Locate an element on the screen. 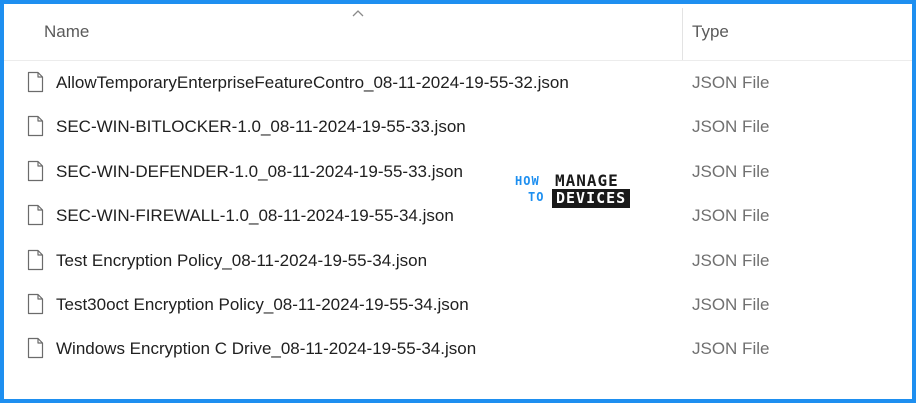 This screenshot has height=403, width=916. column-header-type: Type is located at coordinates (797, 32).